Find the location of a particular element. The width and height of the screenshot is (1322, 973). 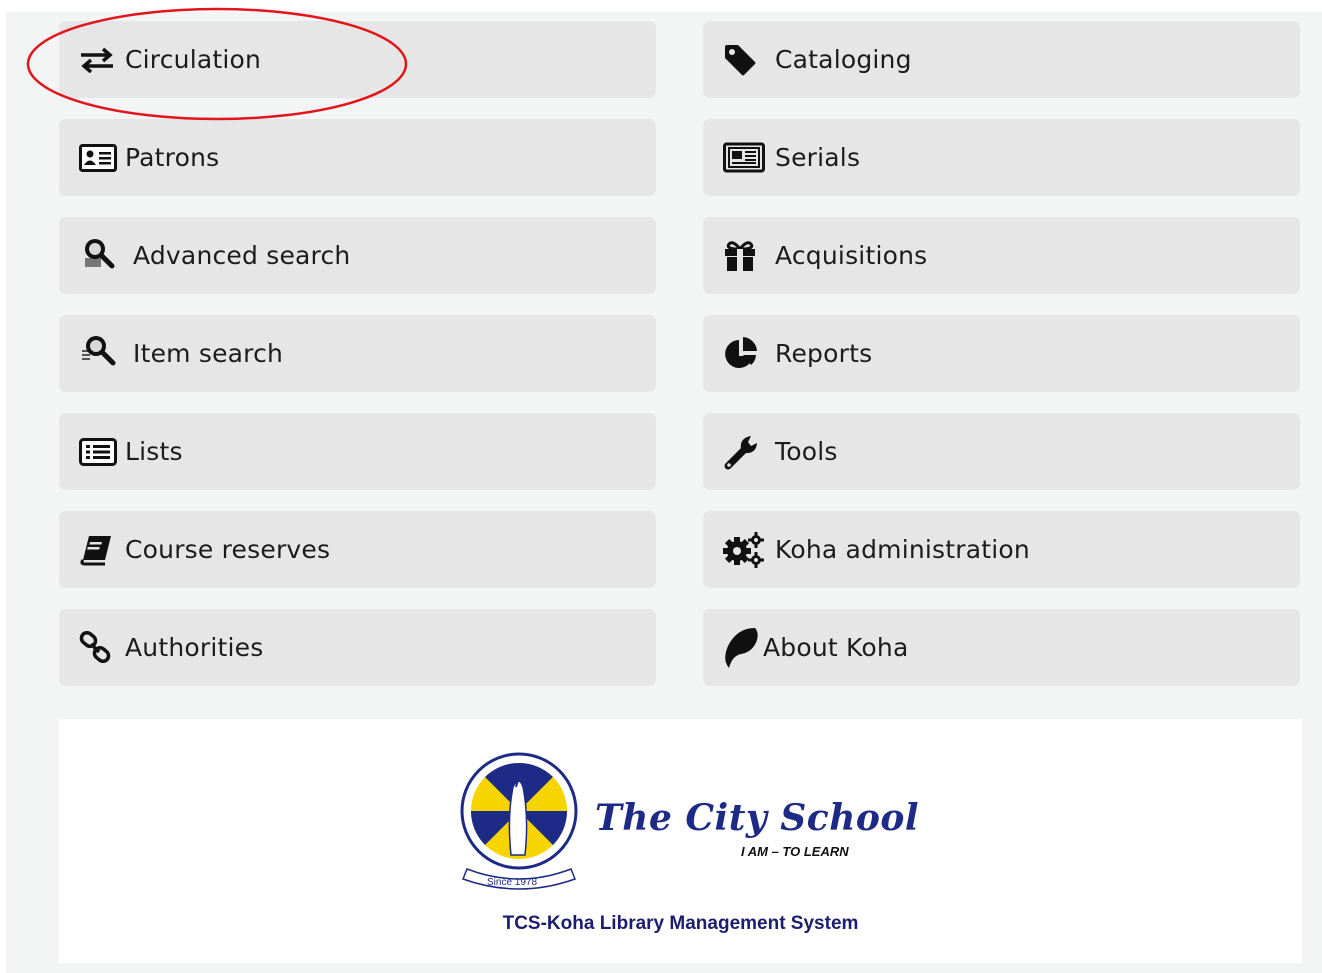

serials-button: Serials is located at coordinates (1001, 157).